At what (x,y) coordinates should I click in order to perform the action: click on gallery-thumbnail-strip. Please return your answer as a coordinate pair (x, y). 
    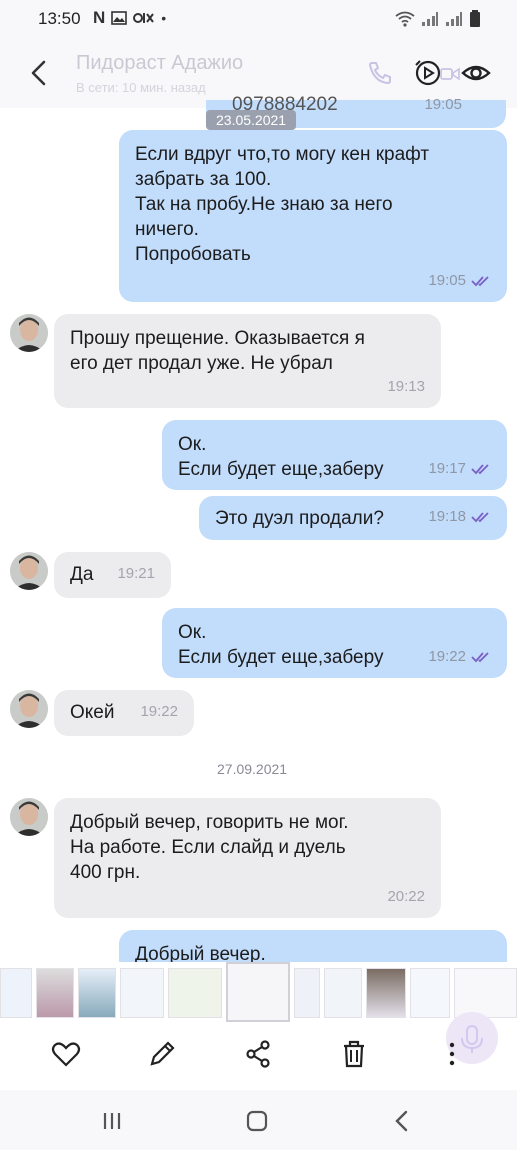
    Looking at the image, I should click on (258, 993).